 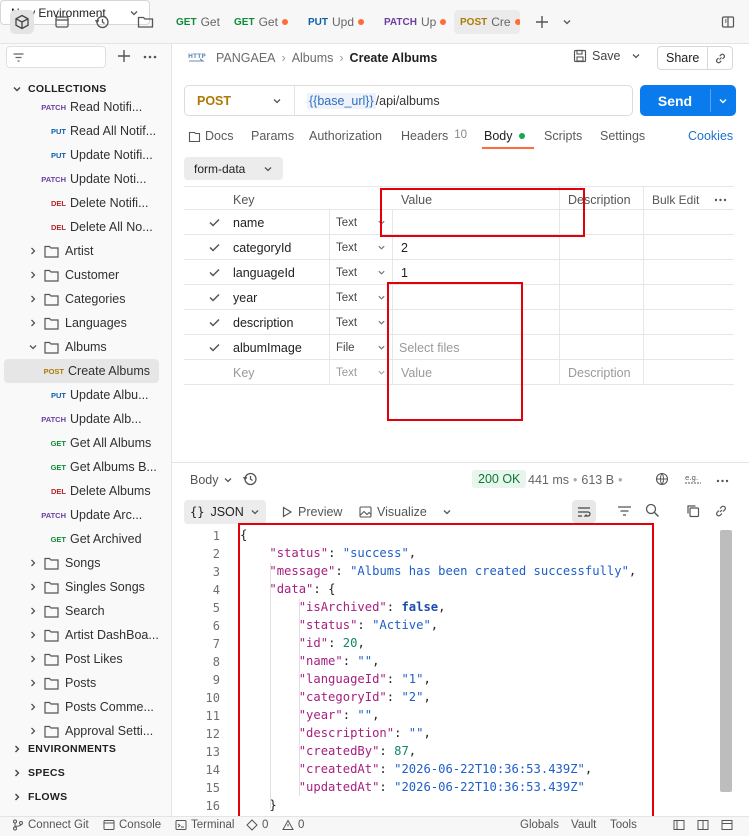 What do you see at coordinates (132, 825) in the screenshot?
I see `console-button: Console` at bounding box center [132, 825].